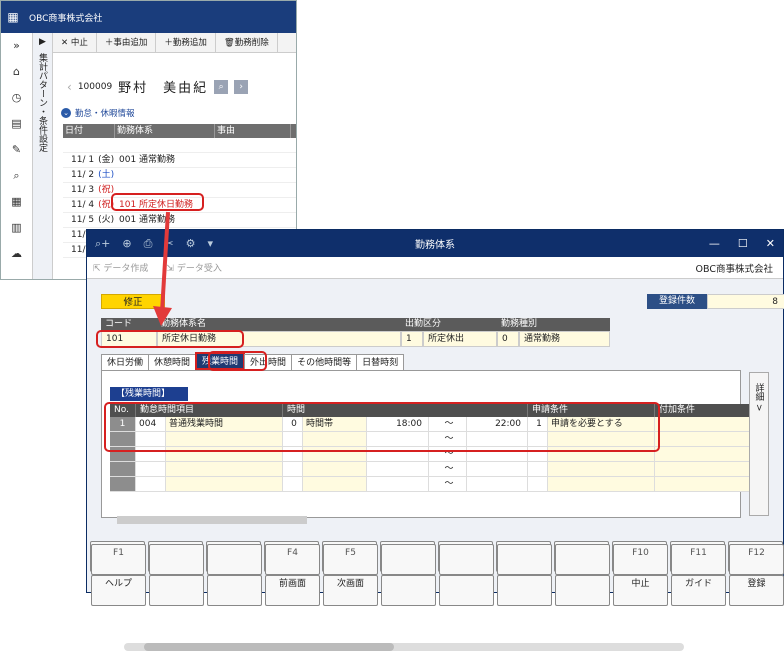 The height and width of the screenshot is (651, 784). Describe the element at coordinates (380, 362) in the screenshot. I see `tab-day-change: 日替時刻` at that location.